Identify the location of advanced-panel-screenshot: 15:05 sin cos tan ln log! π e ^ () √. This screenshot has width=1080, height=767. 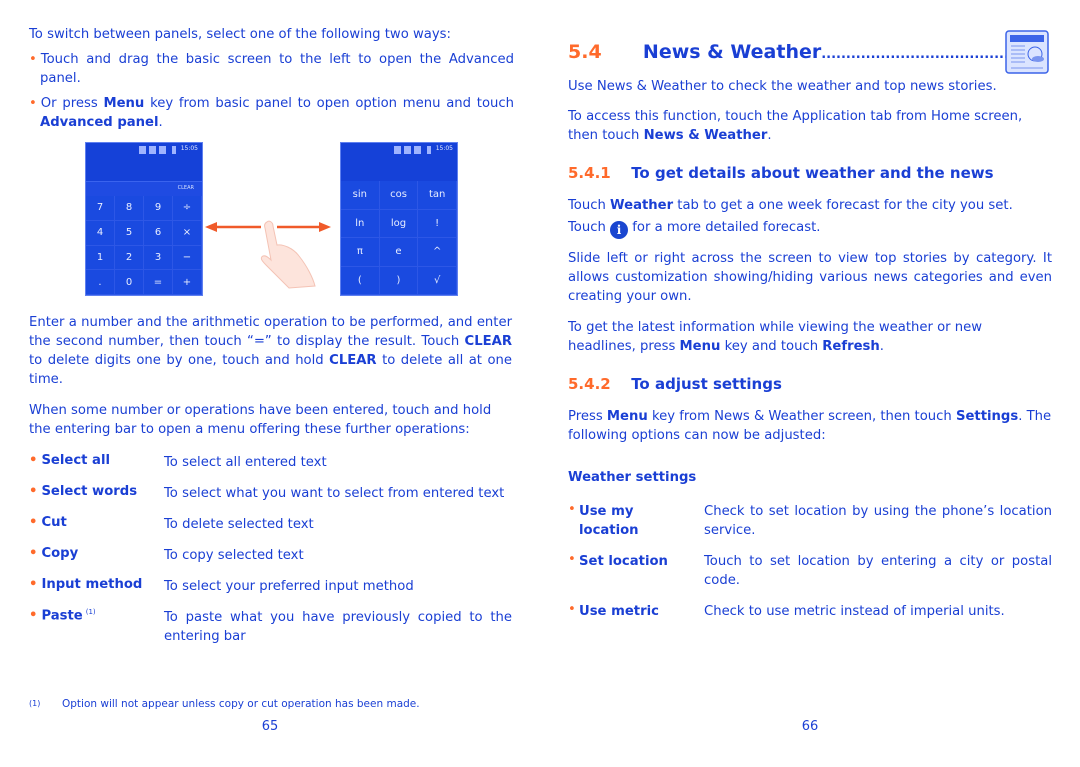
(399, 219).